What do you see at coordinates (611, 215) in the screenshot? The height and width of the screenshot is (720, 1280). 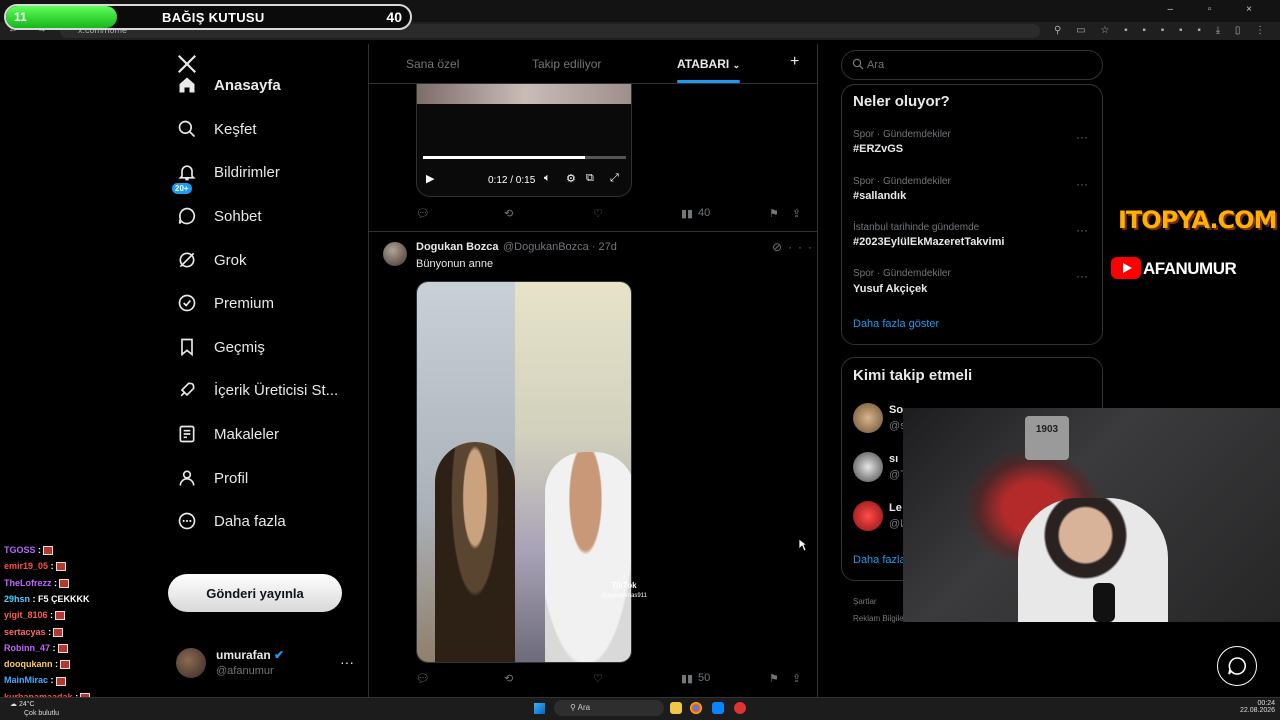 I see `tweet-actions-1: 💬︎ ⟲ ♡ ▮▮ 40 ⚑ ⇪` at bounding box center [611, 215].